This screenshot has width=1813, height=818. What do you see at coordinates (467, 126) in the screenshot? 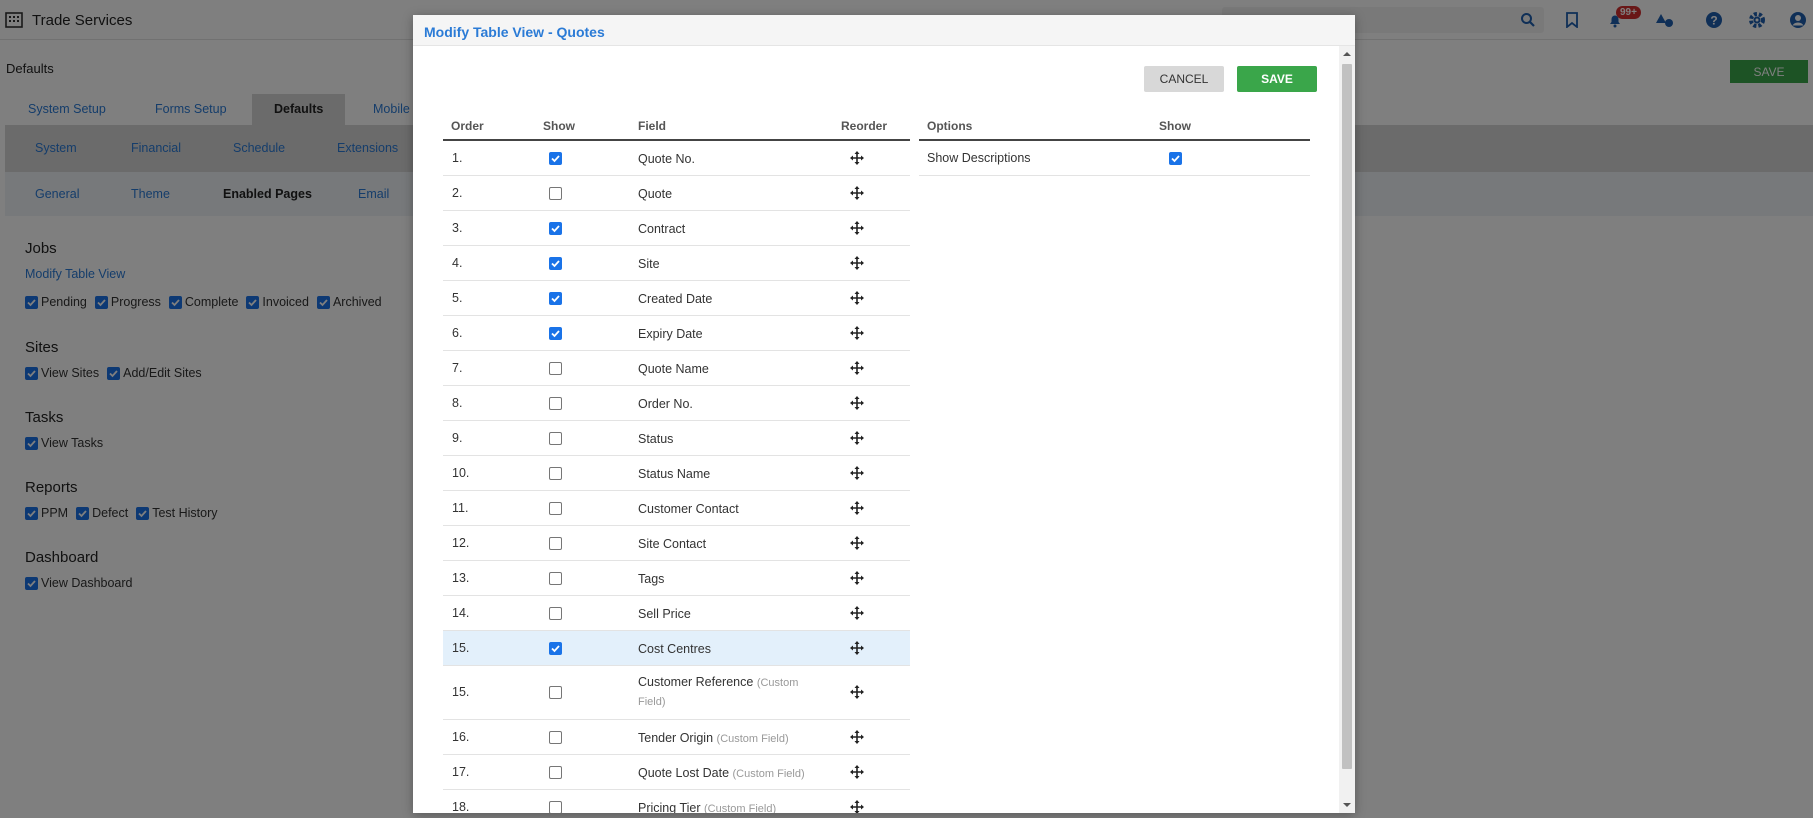
I see `column-header-order: Order` at bounding box center [467, 126].